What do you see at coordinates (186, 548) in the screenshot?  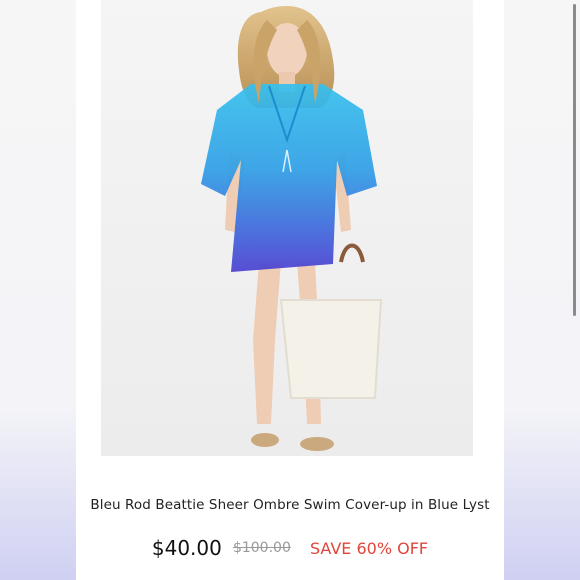 I see `current-price: $40.00` at bounding box center [186, 548].